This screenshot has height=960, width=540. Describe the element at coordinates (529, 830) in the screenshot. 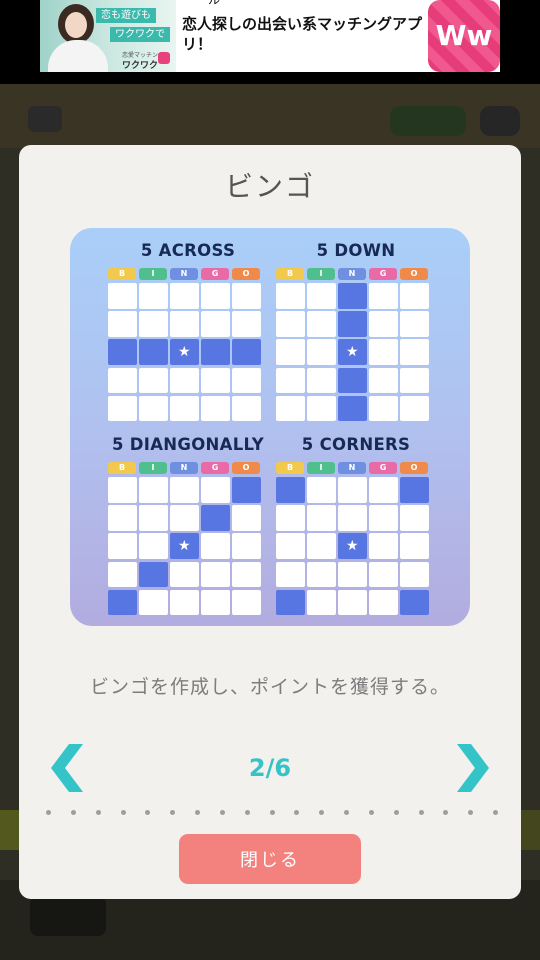

I see `side-strip-right` at that location.